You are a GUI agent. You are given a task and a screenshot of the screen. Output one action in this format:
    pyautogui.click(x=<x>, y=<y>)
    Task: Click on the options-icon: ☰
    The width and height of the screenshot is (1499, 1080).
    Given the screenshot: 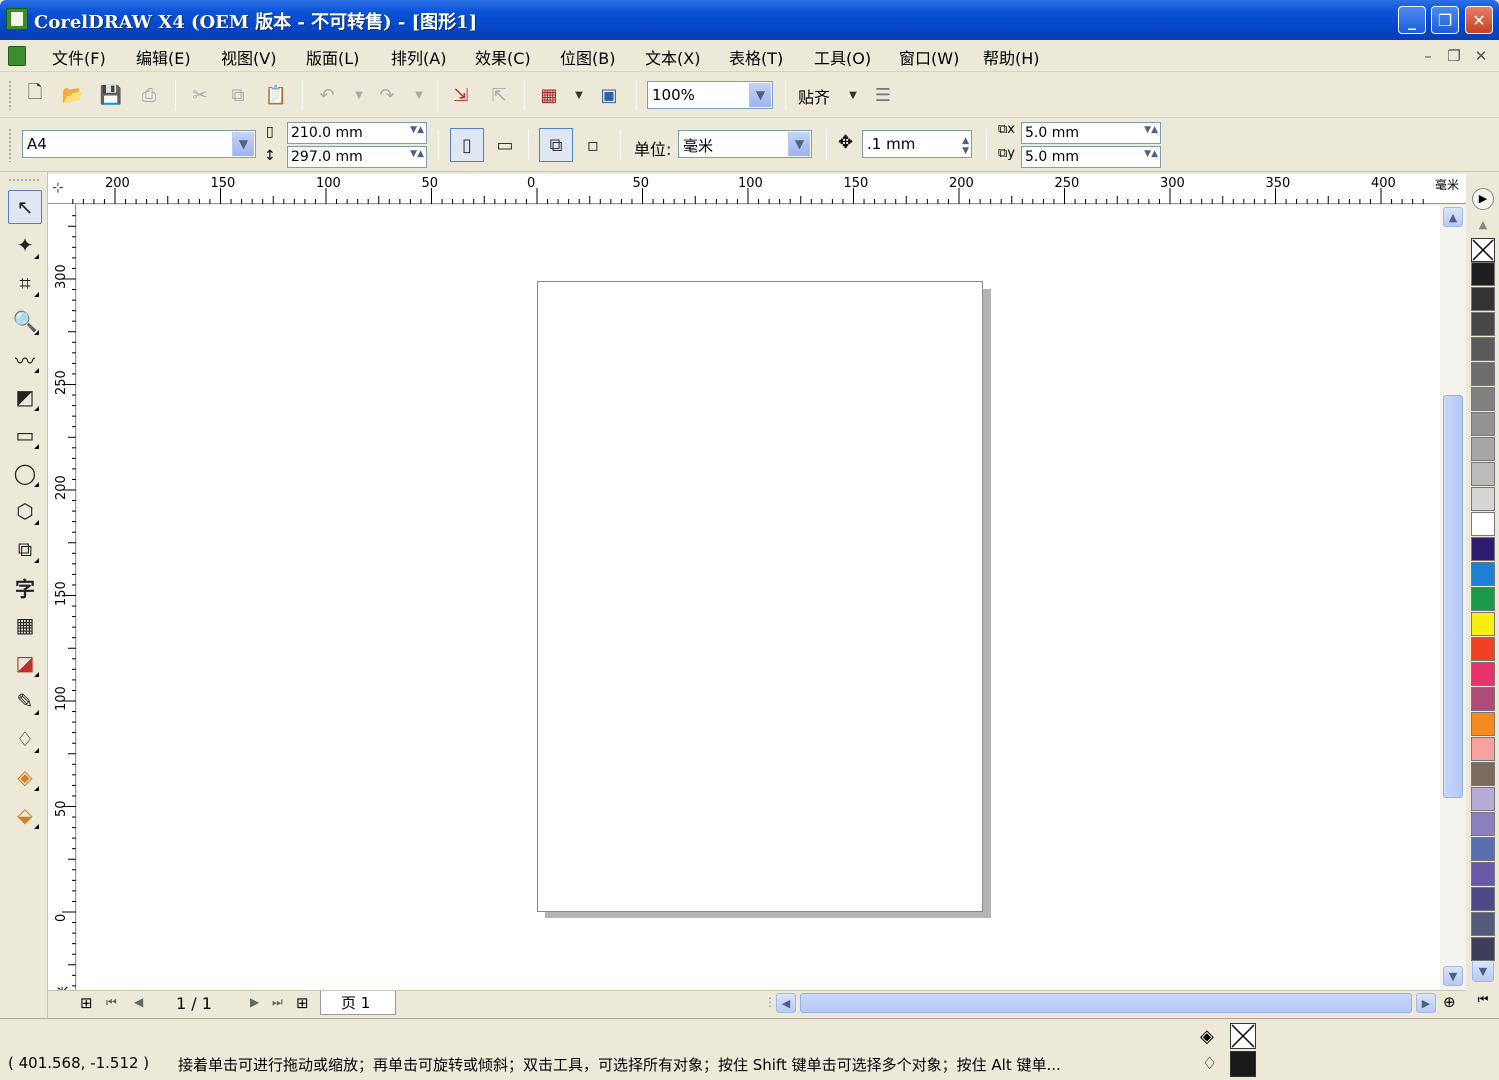 What is the action you would take?
    pyautogui.click(x=883, y=95)
    